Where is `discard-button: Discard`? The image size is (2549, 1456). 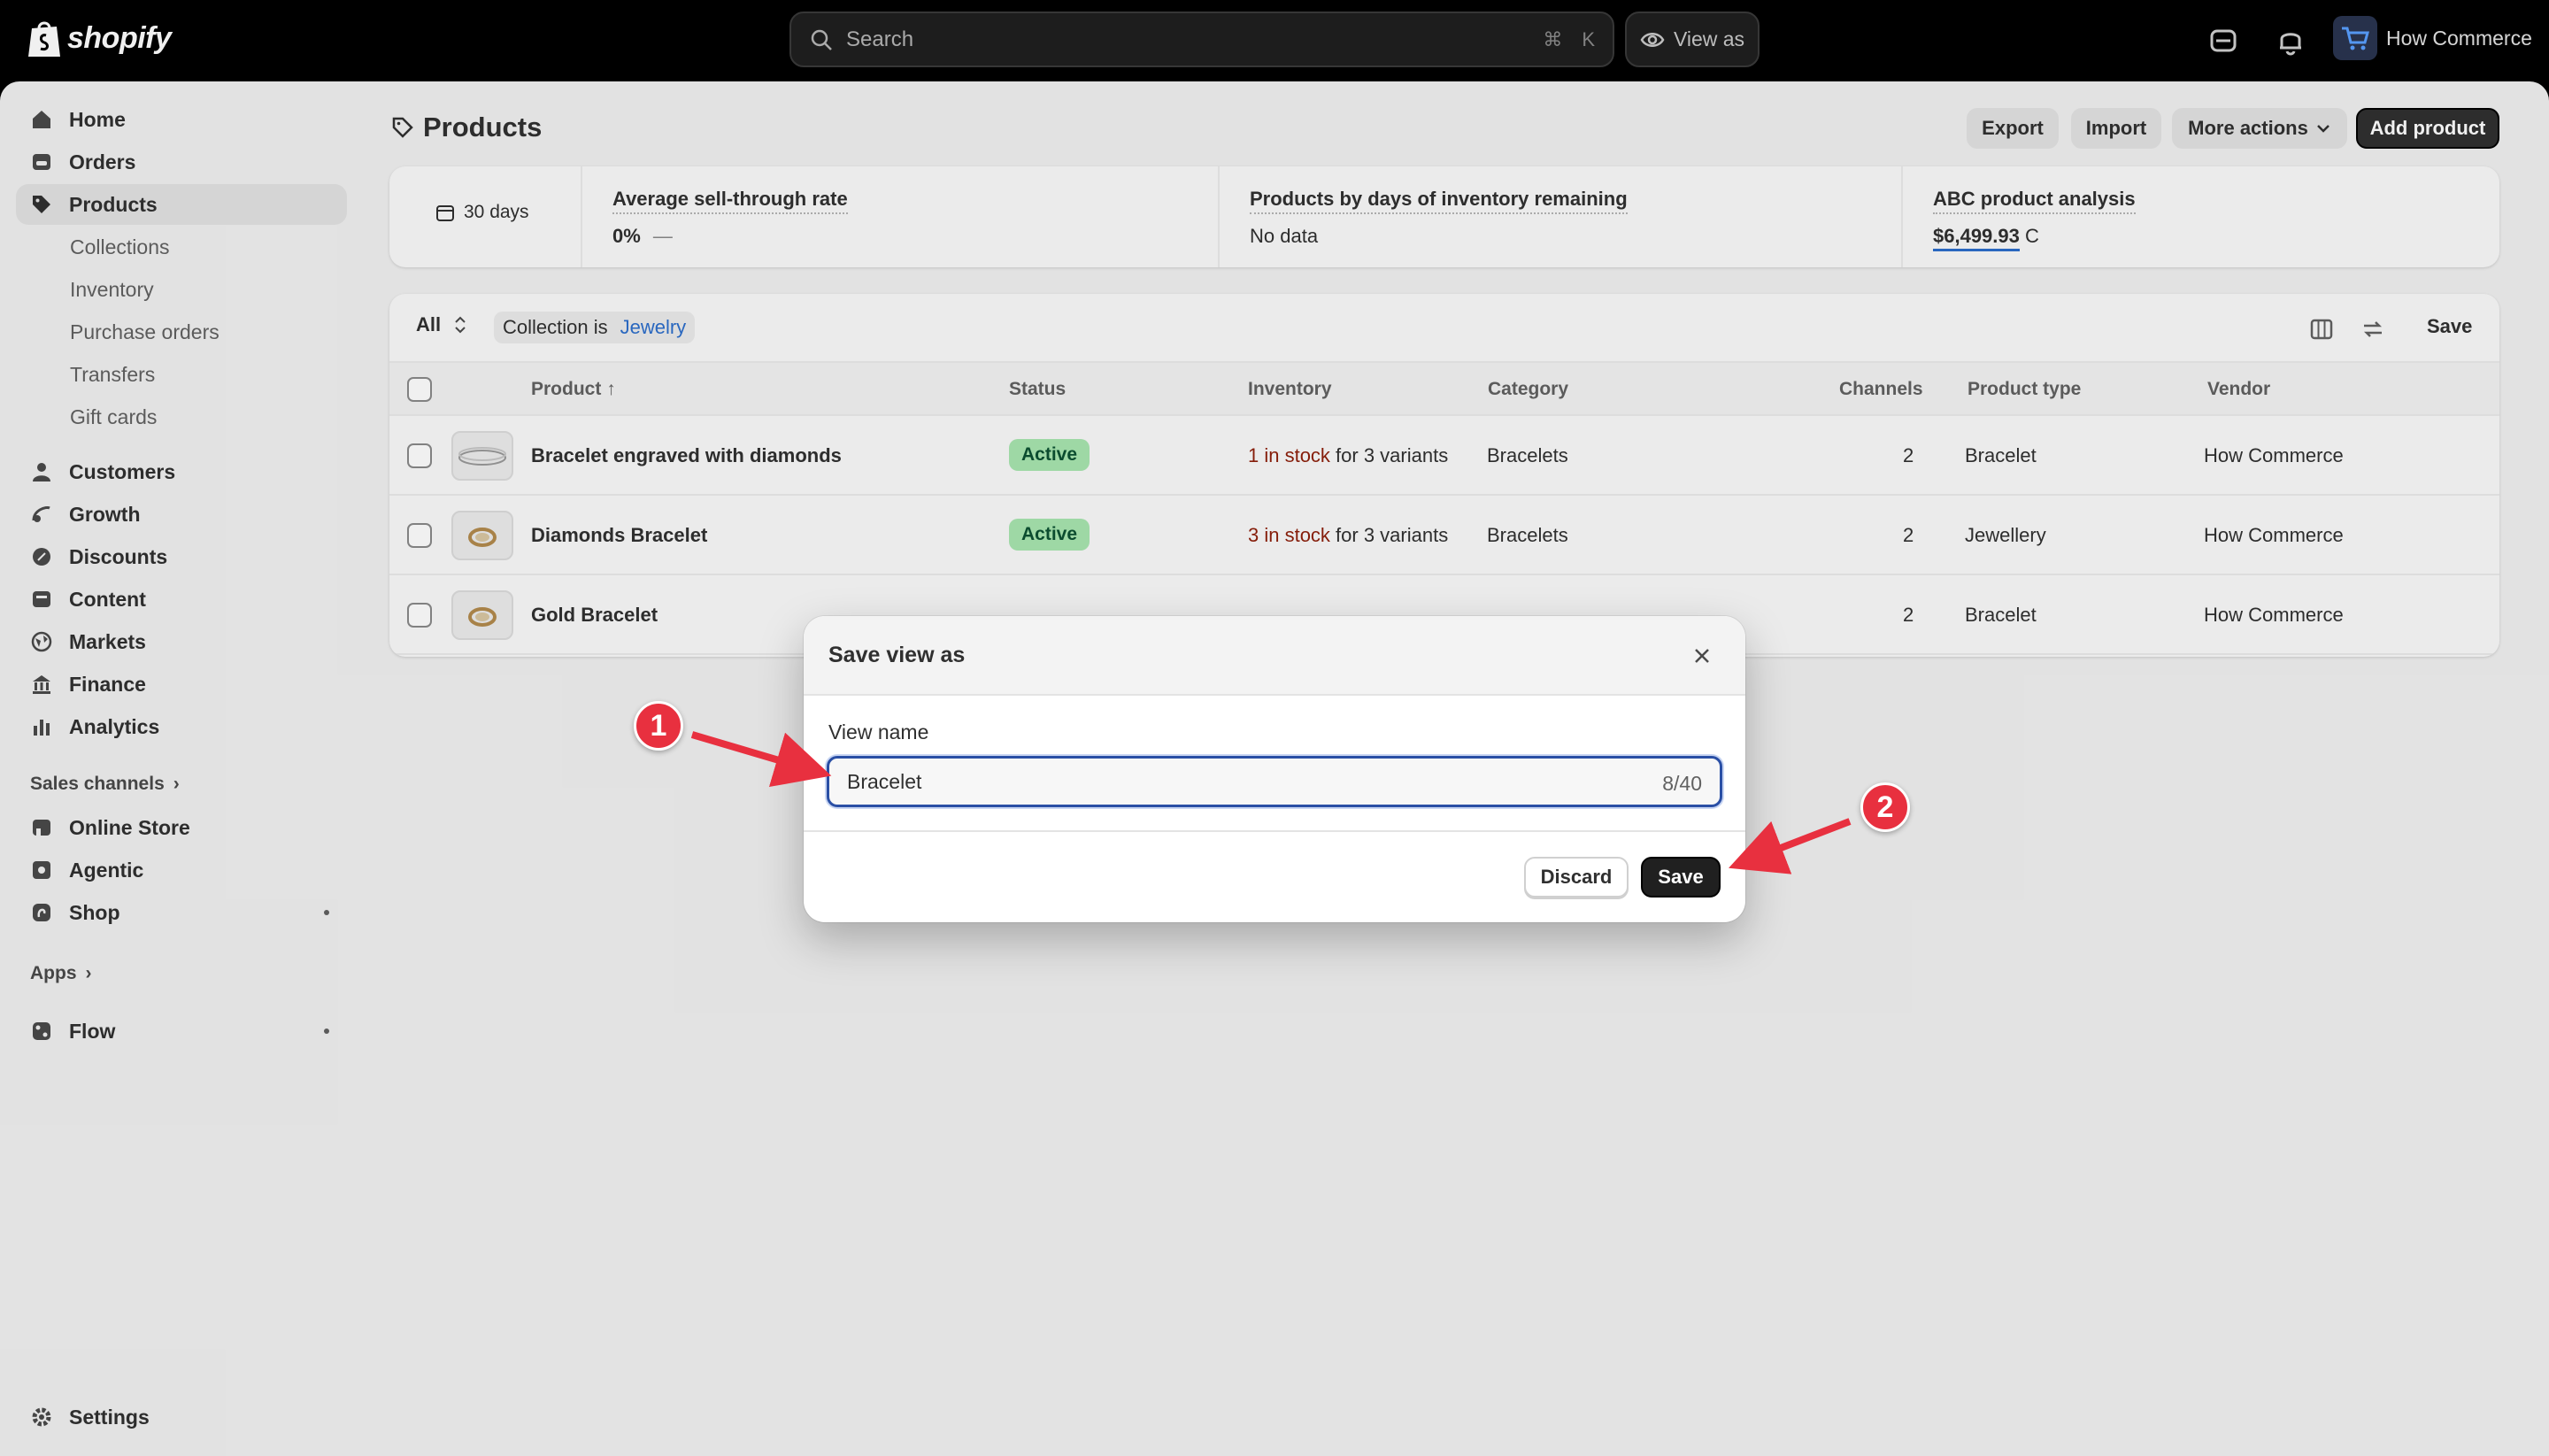 discard-button: Discard is located at coordinates (1577, 877).